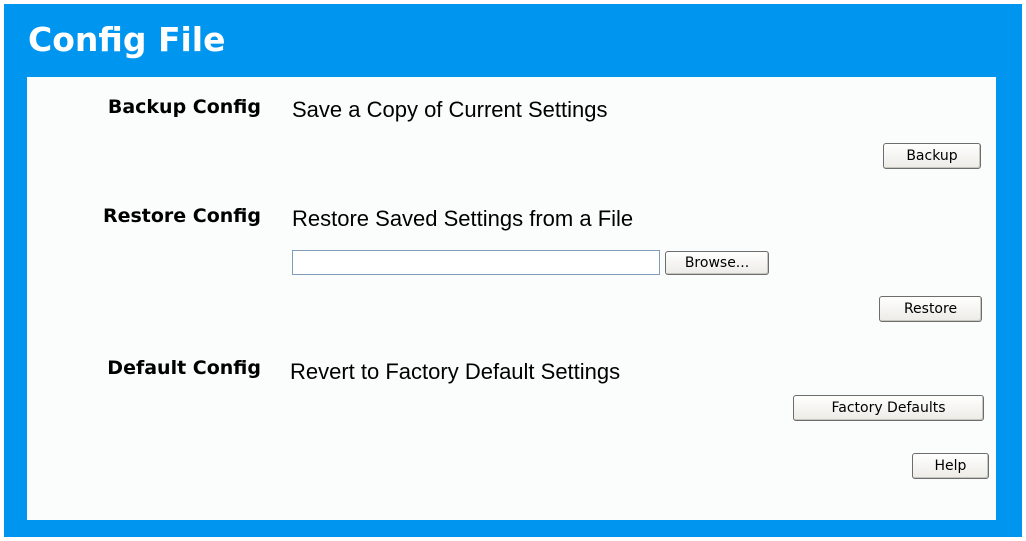  I want to click on factory-defaults-button: Factory Defaults, so click(888, 408).